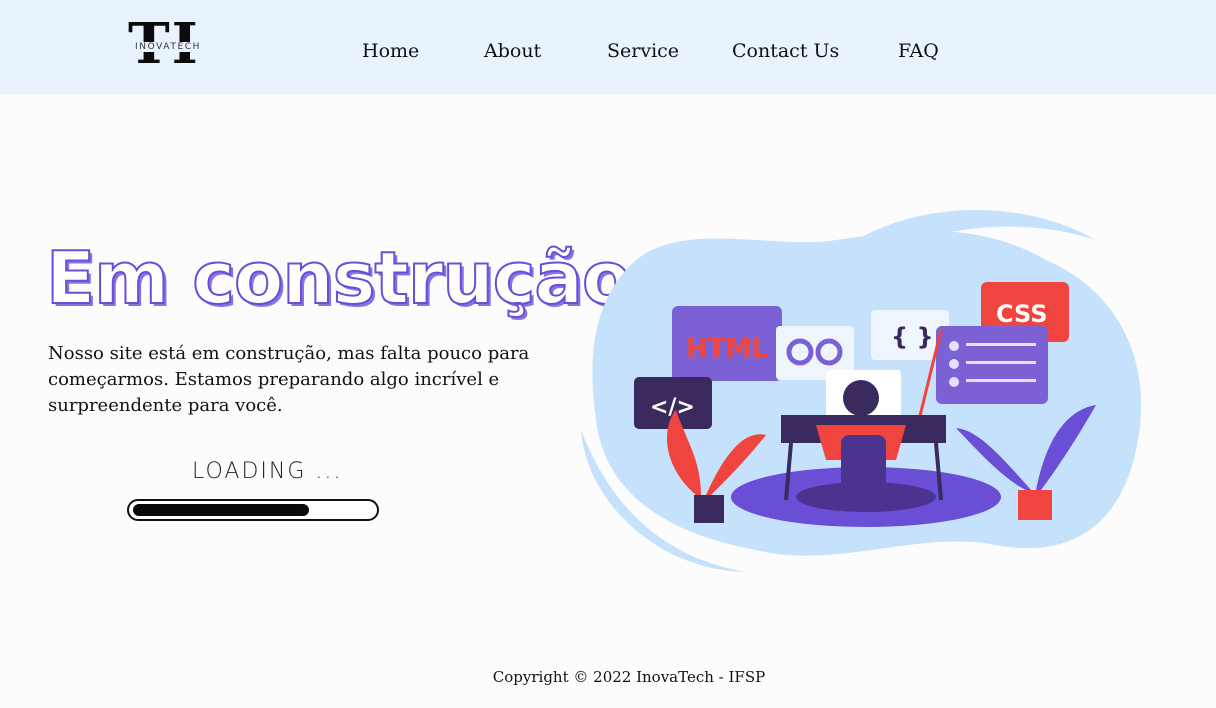 This screenshot has height=708, width=1216. Describe the element at coordinates (390, 51) in the screenshot. I see `nav-home: Home` at that location.